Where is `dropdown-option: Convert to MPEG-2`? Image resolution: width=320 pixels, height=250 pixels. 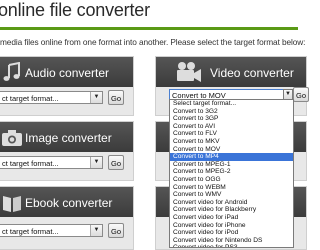 dropdown-option: Convert to MPEG-2 is located at coordinates (231, 172).